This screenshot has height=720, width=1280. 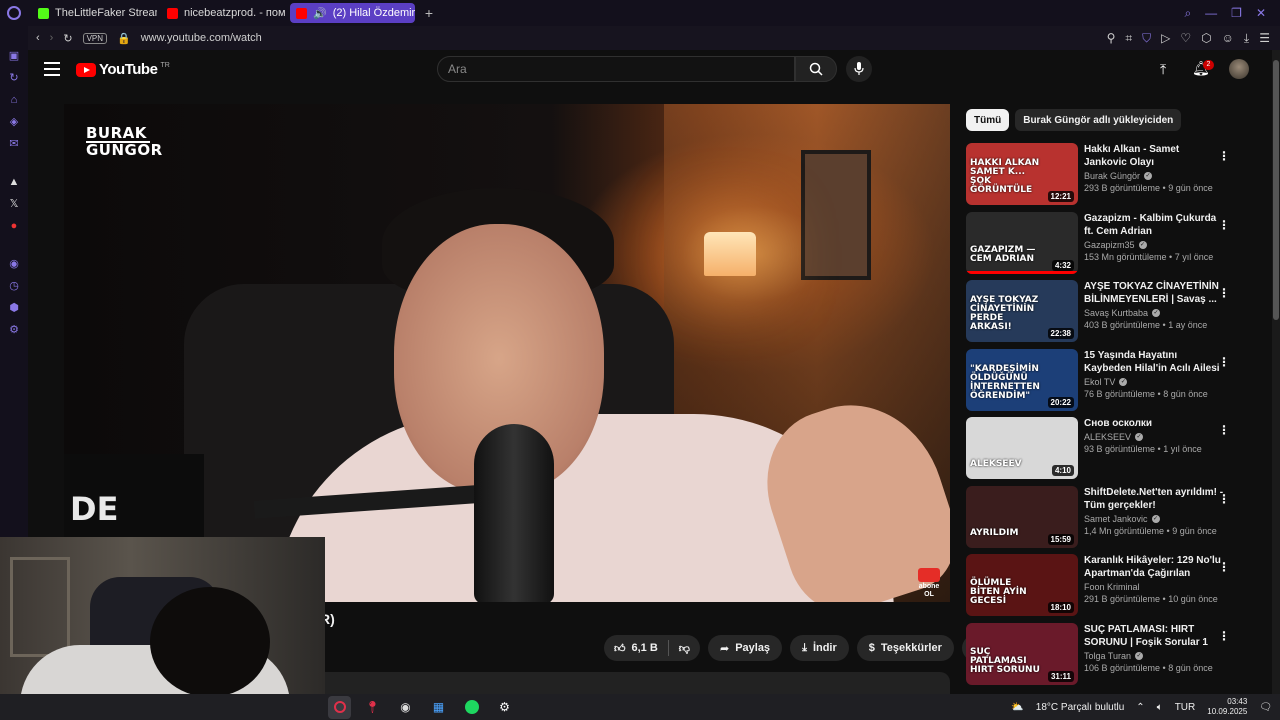 What do you see at coordinates (1080, 707) in the screenshot?
I see `weather-text: 18°C Parçalı bulutlu` at bounding box center [1080, 707].